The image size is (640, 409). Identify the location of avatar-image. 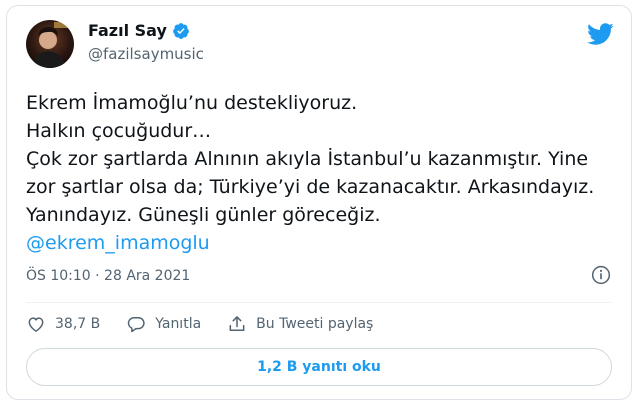
(50, 44).